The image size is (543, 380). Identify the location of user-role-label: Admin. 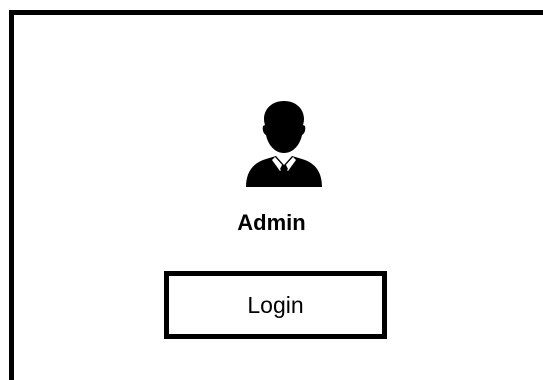
(271, 222).